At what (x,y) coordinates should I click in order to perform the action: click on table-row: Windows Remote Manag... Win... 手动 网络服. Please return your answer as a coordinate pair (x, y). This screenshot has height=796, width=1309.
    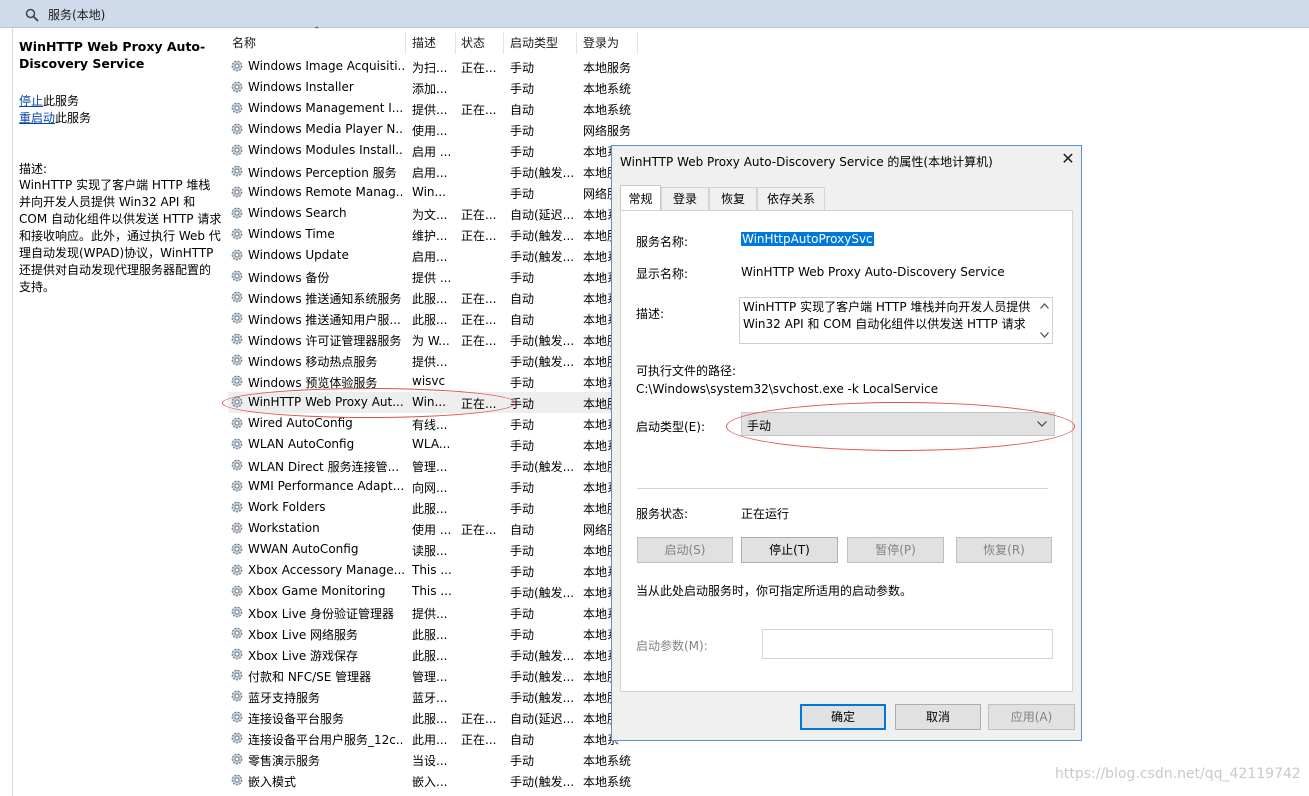
    Looking at the image, I should click on (433, 192).